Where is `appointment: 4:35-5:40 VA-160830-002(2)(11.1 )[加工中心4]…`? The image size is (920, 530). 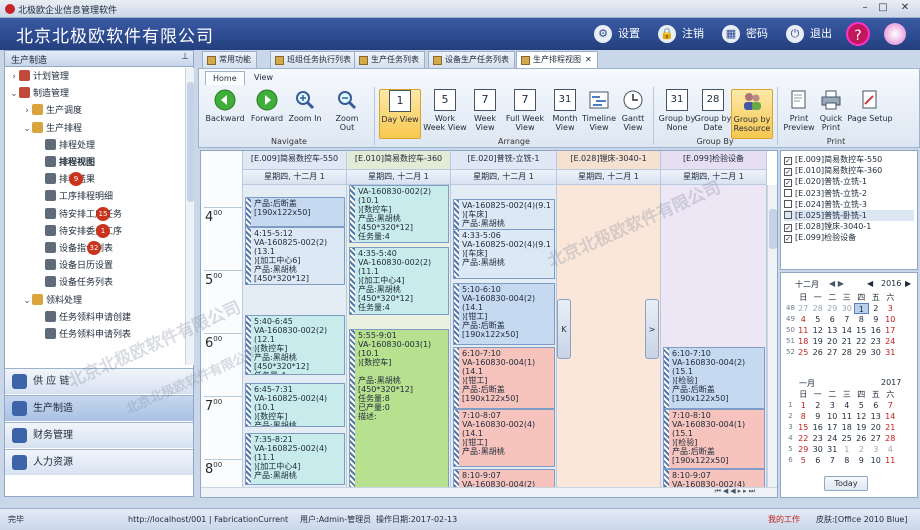 appointment: 4:35-5:40 VA-160830-002(2)(11.1 )[加工中心4]… is located at coordinates (399, 281).